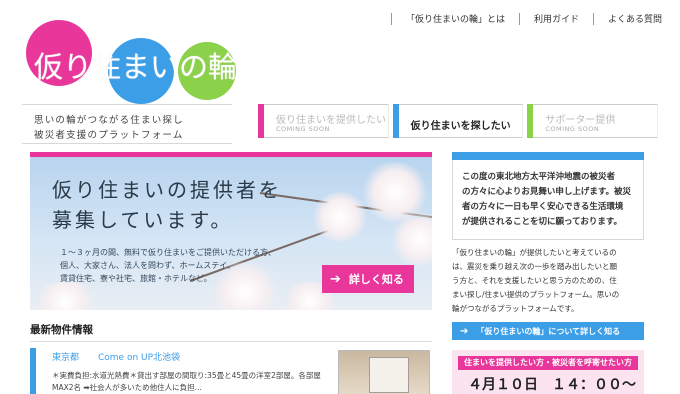 The image size is (680, 394). I want to click on tab-supporter: サポーター提供 COMING SOON, so click(593, 121).